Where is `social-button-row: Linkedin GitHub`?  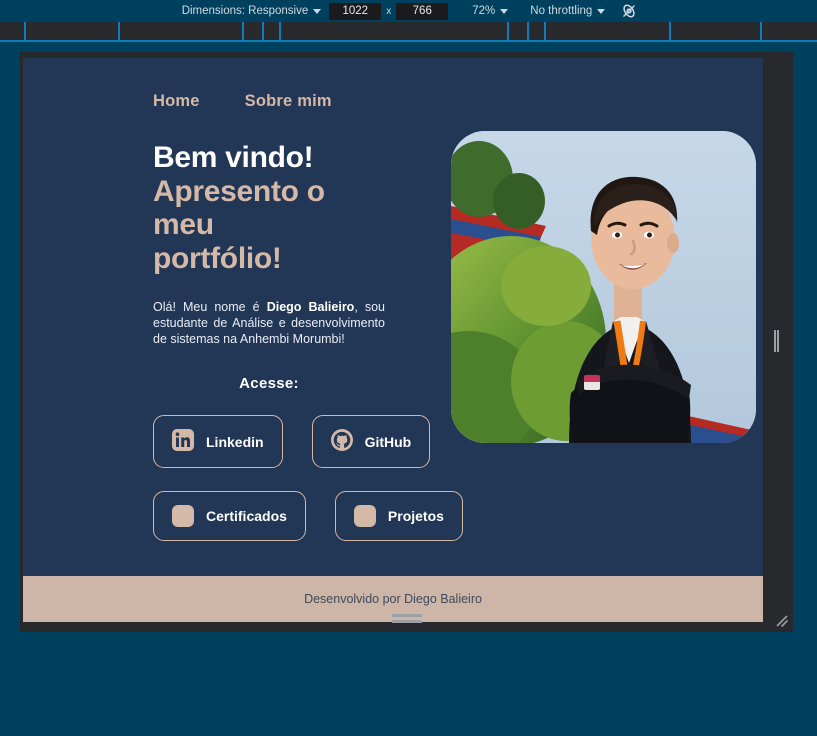
social-button-row: Linkedin GitHub is located at coordinates (292, 442).